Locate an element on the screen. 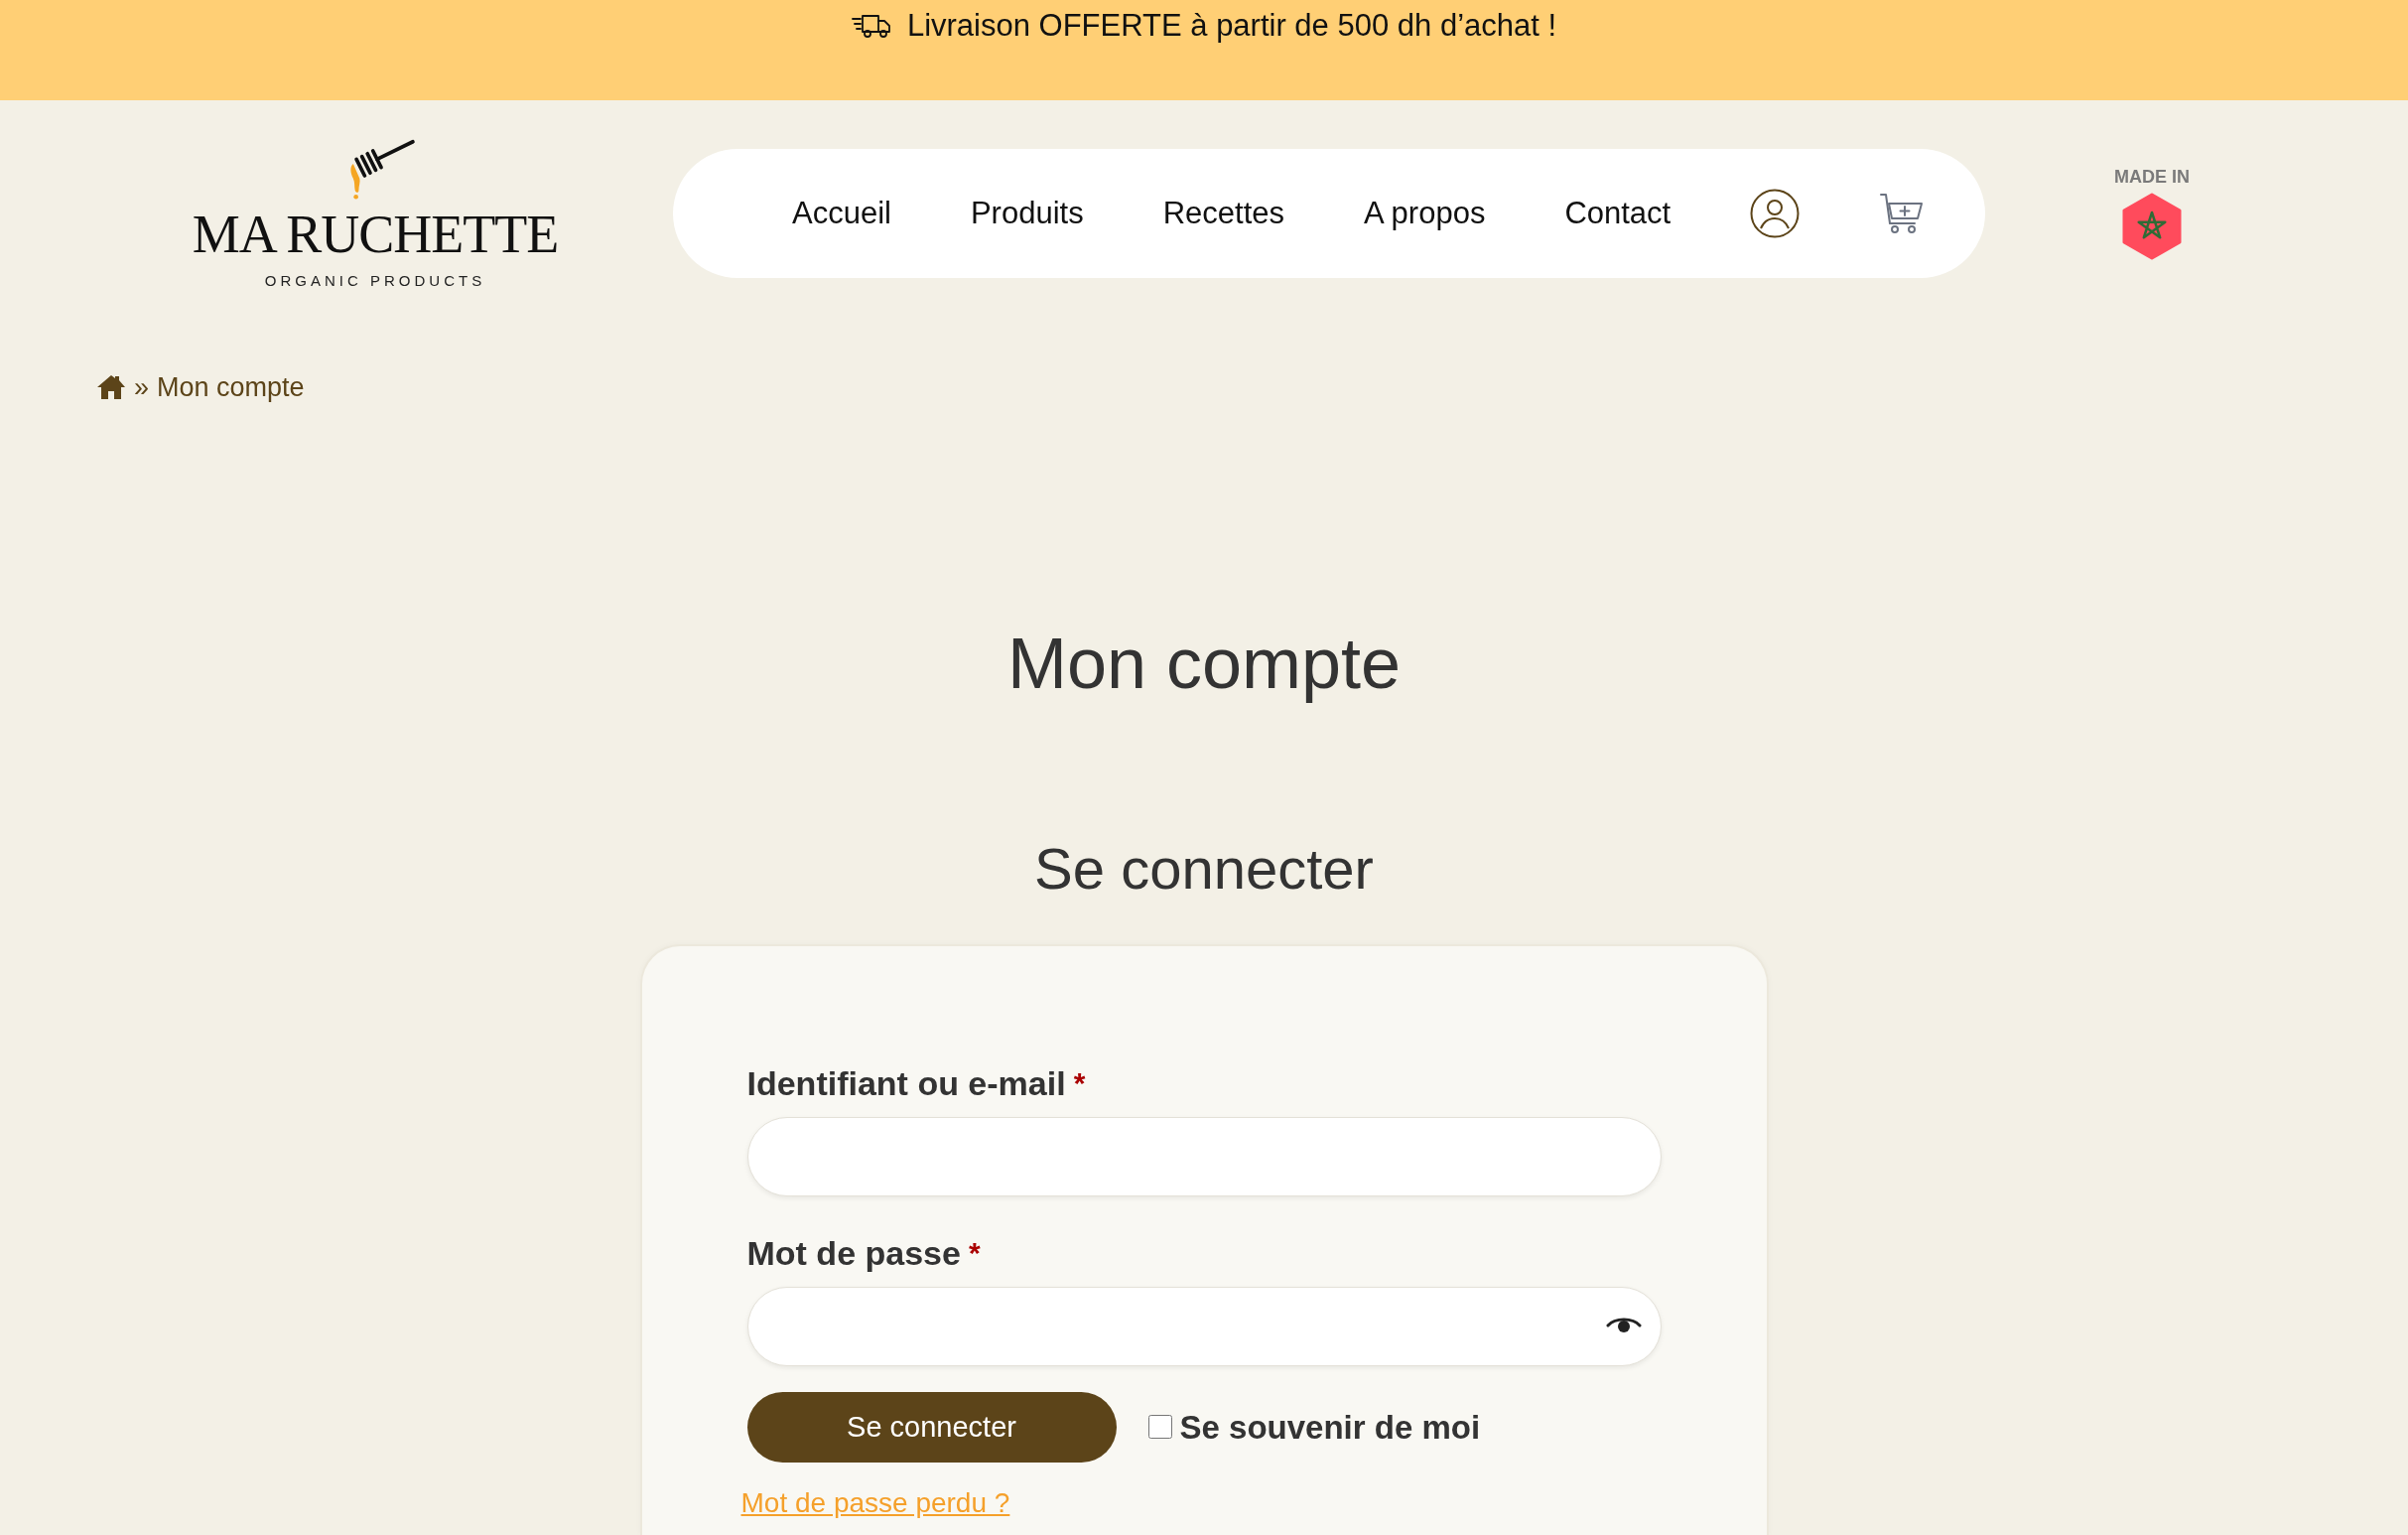 The width and height of the screenshot is (2408, 1535). home-icon is located at coordinates (111, 387).